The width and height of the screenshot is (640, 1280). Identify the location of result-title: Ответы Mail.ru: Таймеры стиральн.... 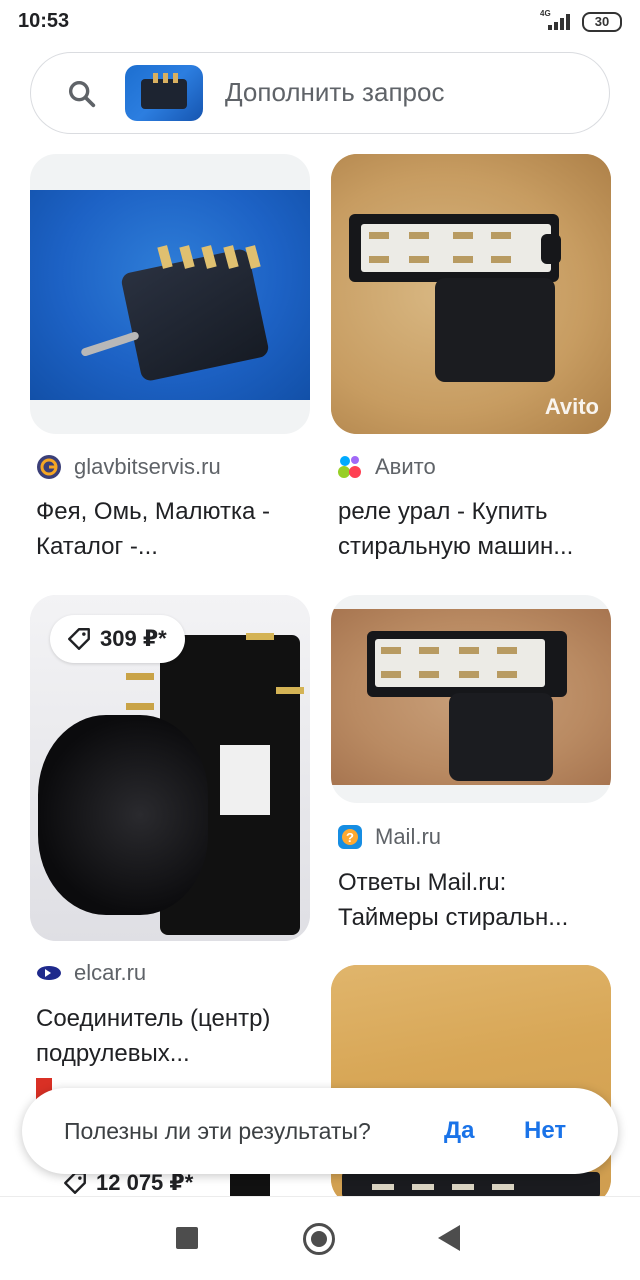
(478, 900).